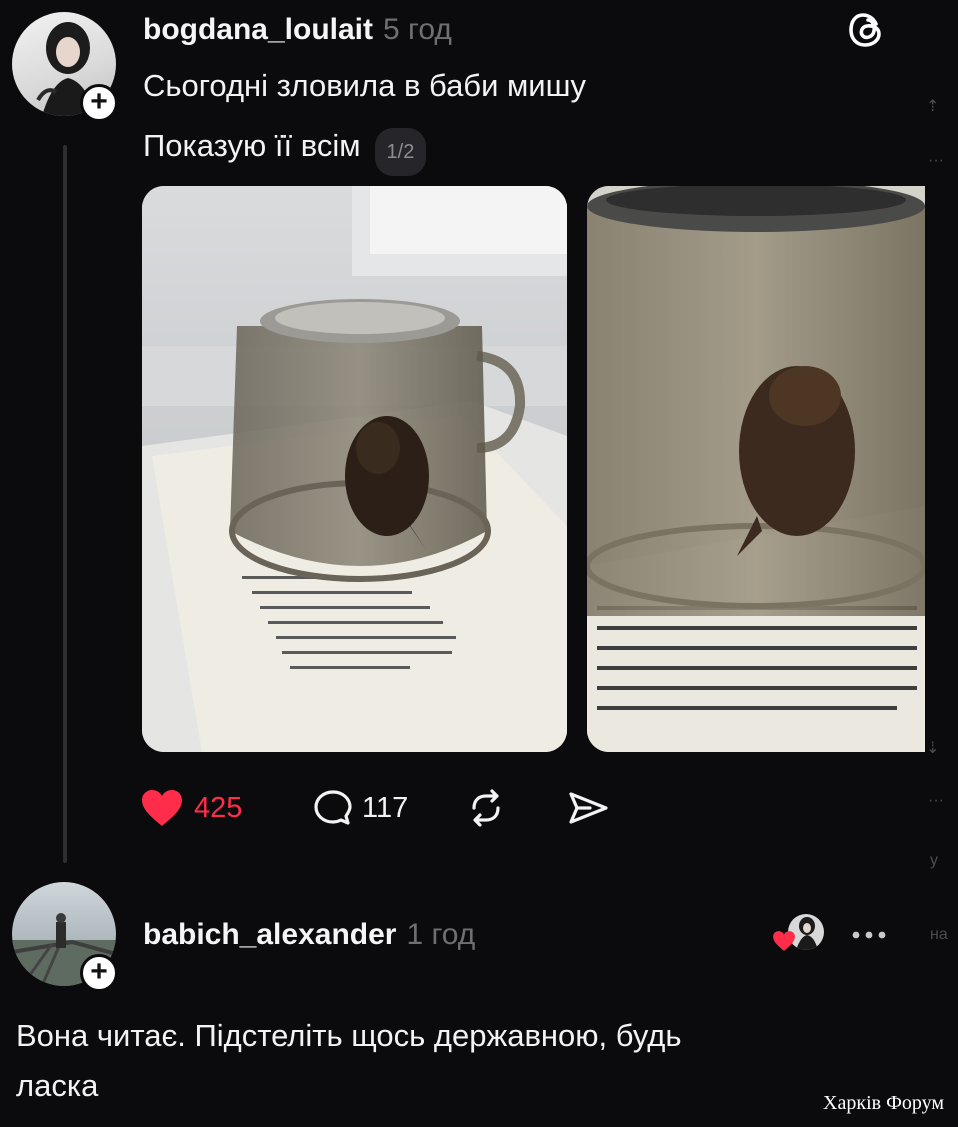 This screenshot has height=1127, width=958. What do you see at coordinates (65, 504) in the screenshot?
I see `thread-line` at bounding box center [65, 504].